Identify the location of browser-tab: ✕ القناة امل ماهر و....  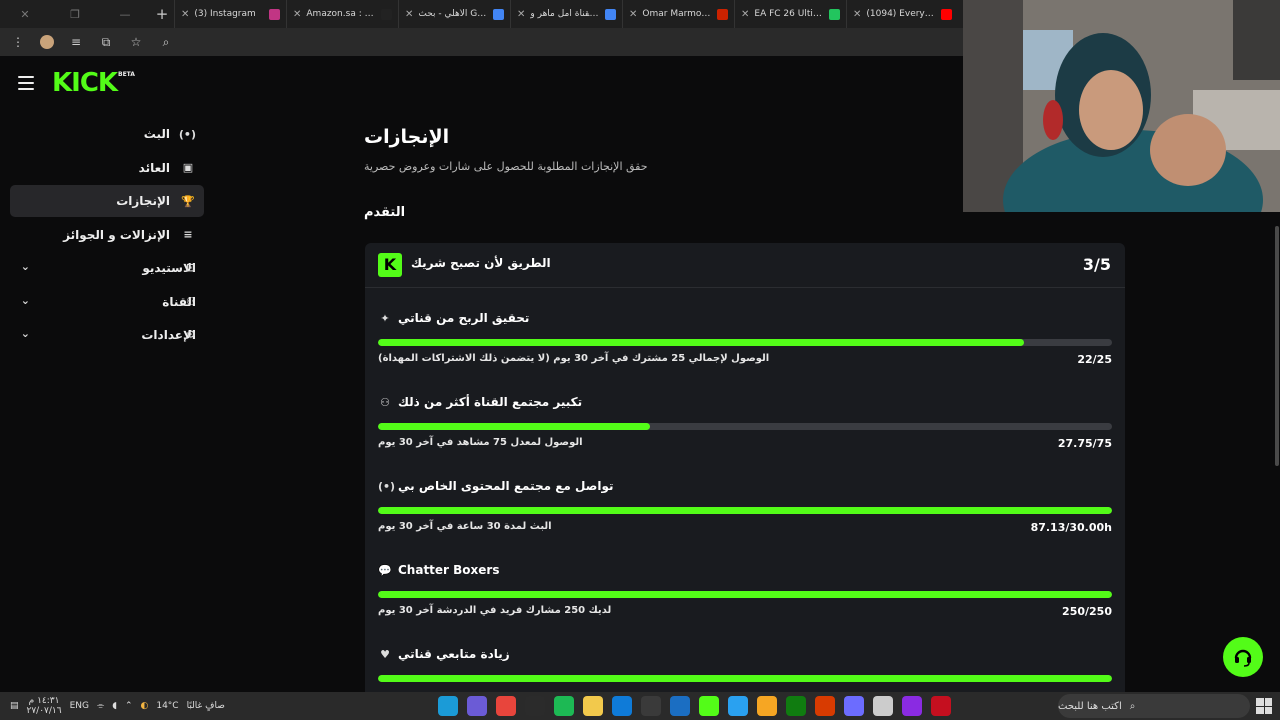
(566, 14).